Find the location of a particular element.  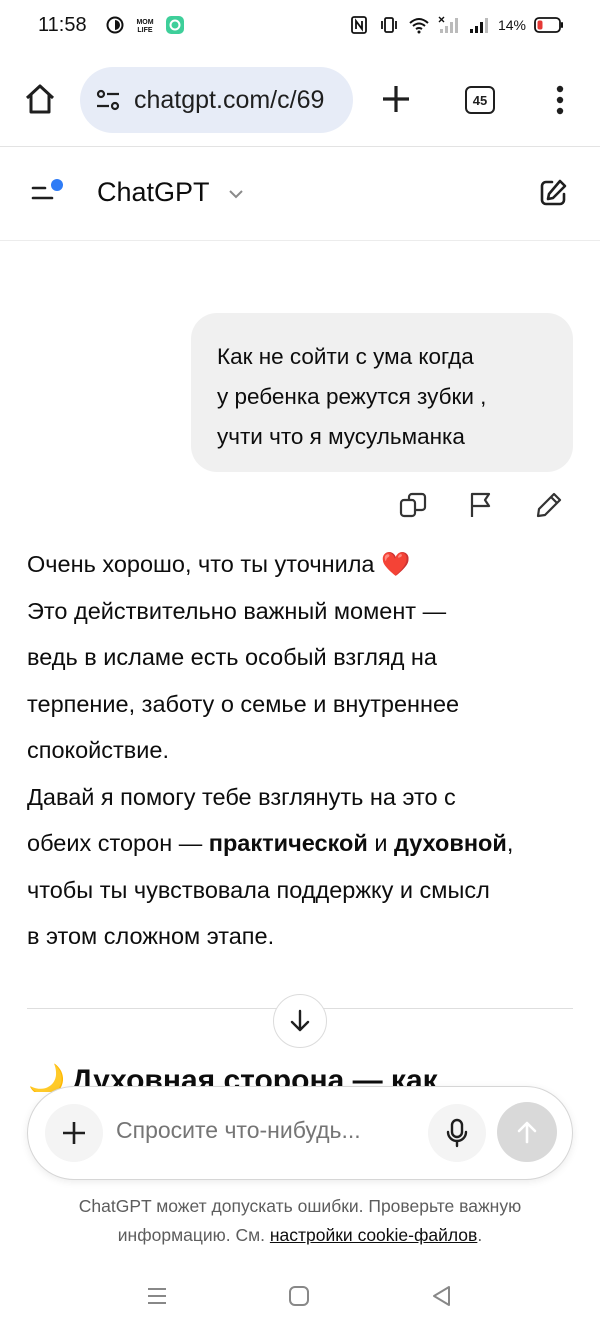

battery-low-icon is located at coordinates (549, 25).